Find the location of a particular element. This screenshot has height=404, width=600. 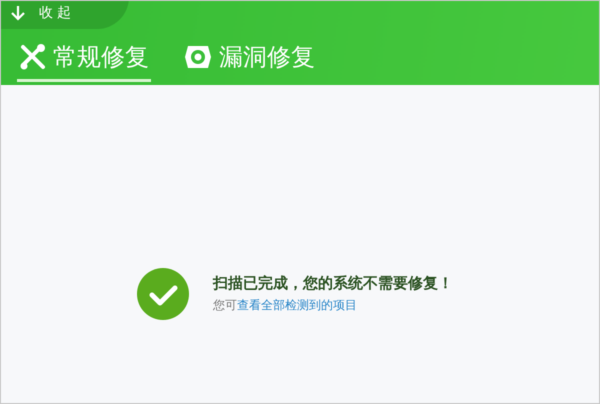

tab: 常规修复 is located at coordinates (84, 60).